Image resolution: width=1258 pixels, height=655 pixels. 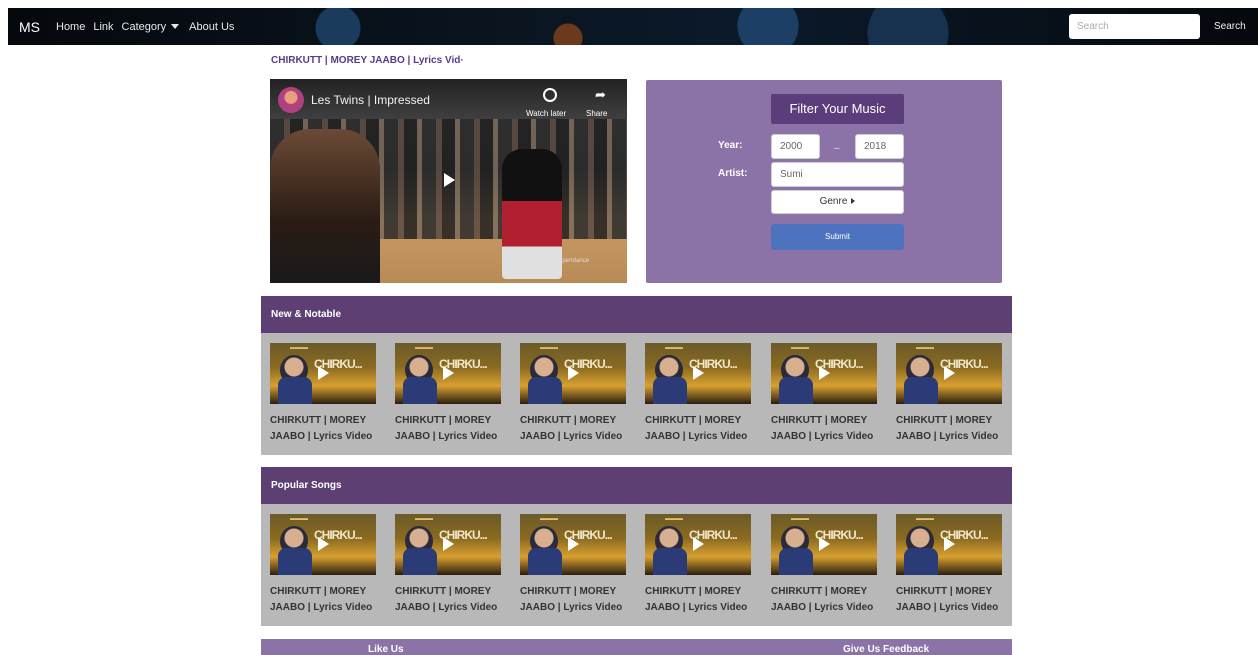 What do you see at coordinates (636, 647) in the screenshot?
I see `footer-bar: Like Us Give Us Feedback` at bounding box center [636, 647].